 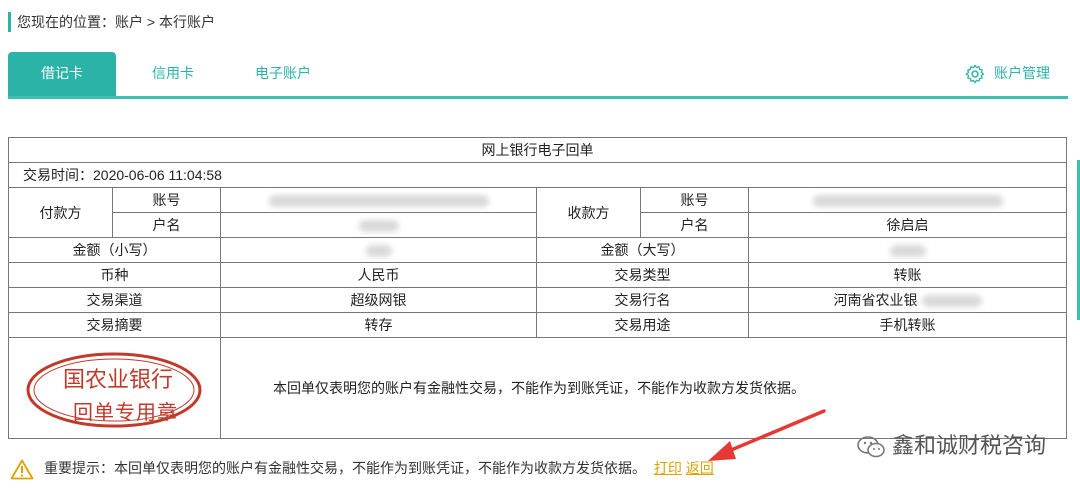 I want to click on breadcrumb-path: 账户 > 本行账户, so click(x=165, y=22).